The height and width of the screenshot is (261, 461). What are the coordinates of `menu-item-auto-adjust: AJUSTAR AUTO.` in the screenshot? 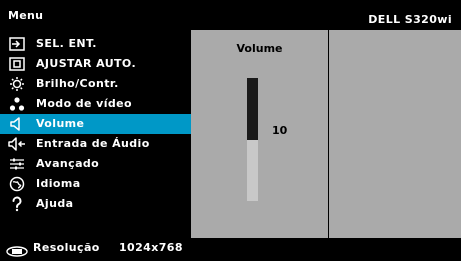 It's located at (95, 64).